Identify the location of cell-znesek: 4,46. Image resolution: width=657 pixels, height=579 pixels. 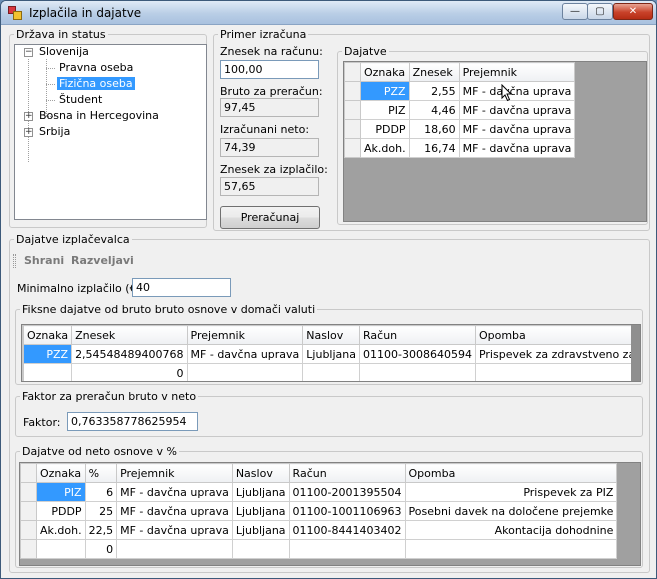
(434, 110).